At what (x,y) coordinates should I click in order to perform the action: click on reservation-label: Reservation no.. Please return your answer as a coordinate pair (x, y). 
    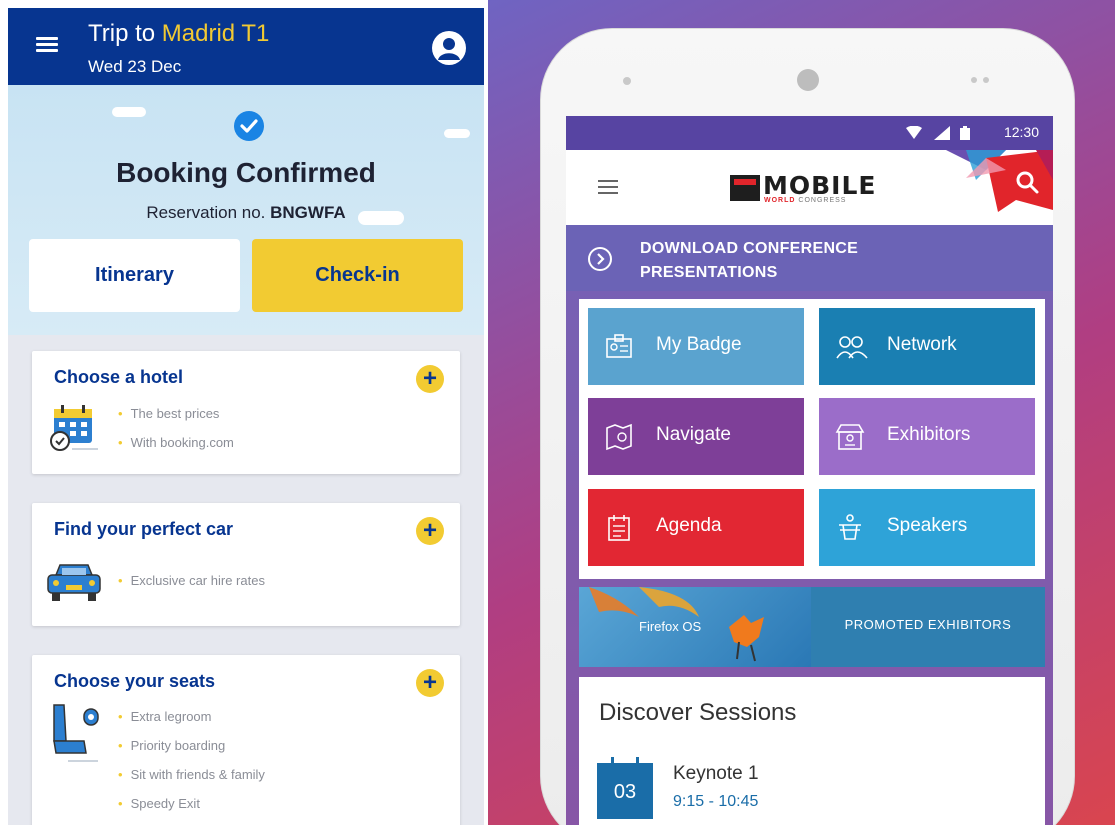
    Looking at the image, I should click on (206, 212).